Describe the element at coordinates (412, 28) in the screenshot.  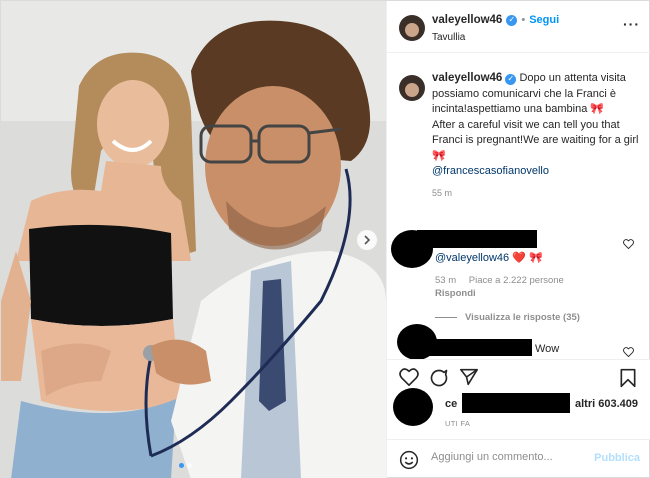
I see `avatar` at that location.